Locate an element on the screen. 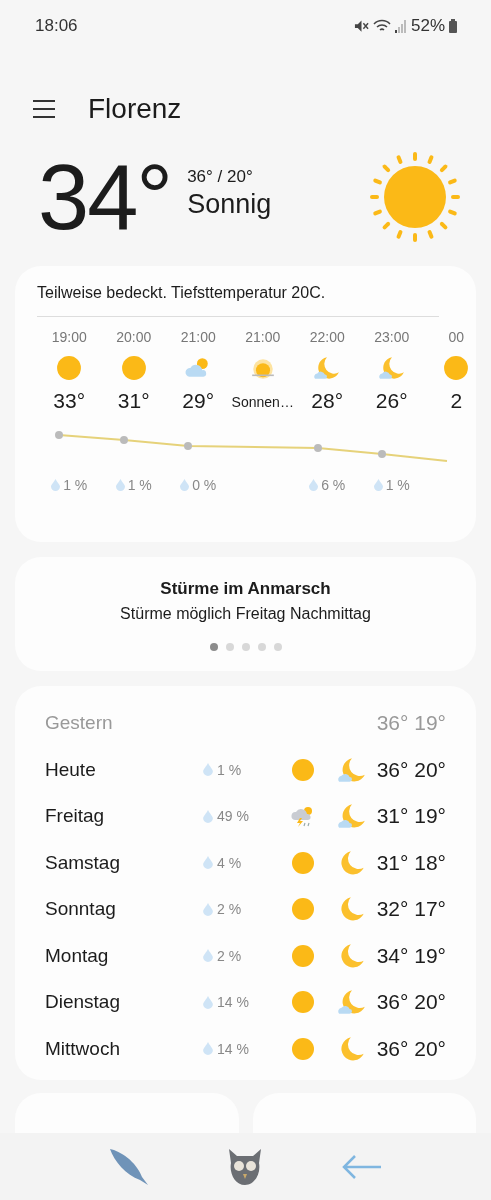 This screenshot has height=1200, width=491. day-name: Dienstag is located at coordinates (83, 1002).